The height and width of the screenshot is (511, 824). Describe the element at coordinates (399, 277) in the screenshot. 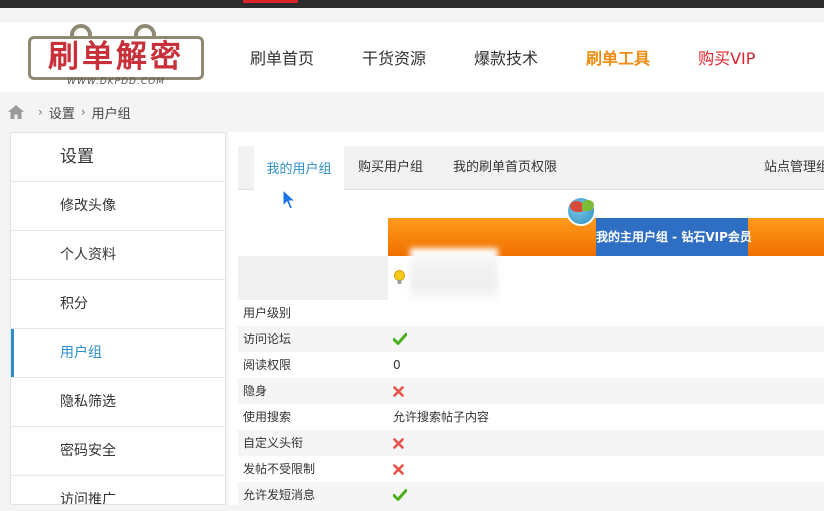

I see `lightbulb-icon` at that location.